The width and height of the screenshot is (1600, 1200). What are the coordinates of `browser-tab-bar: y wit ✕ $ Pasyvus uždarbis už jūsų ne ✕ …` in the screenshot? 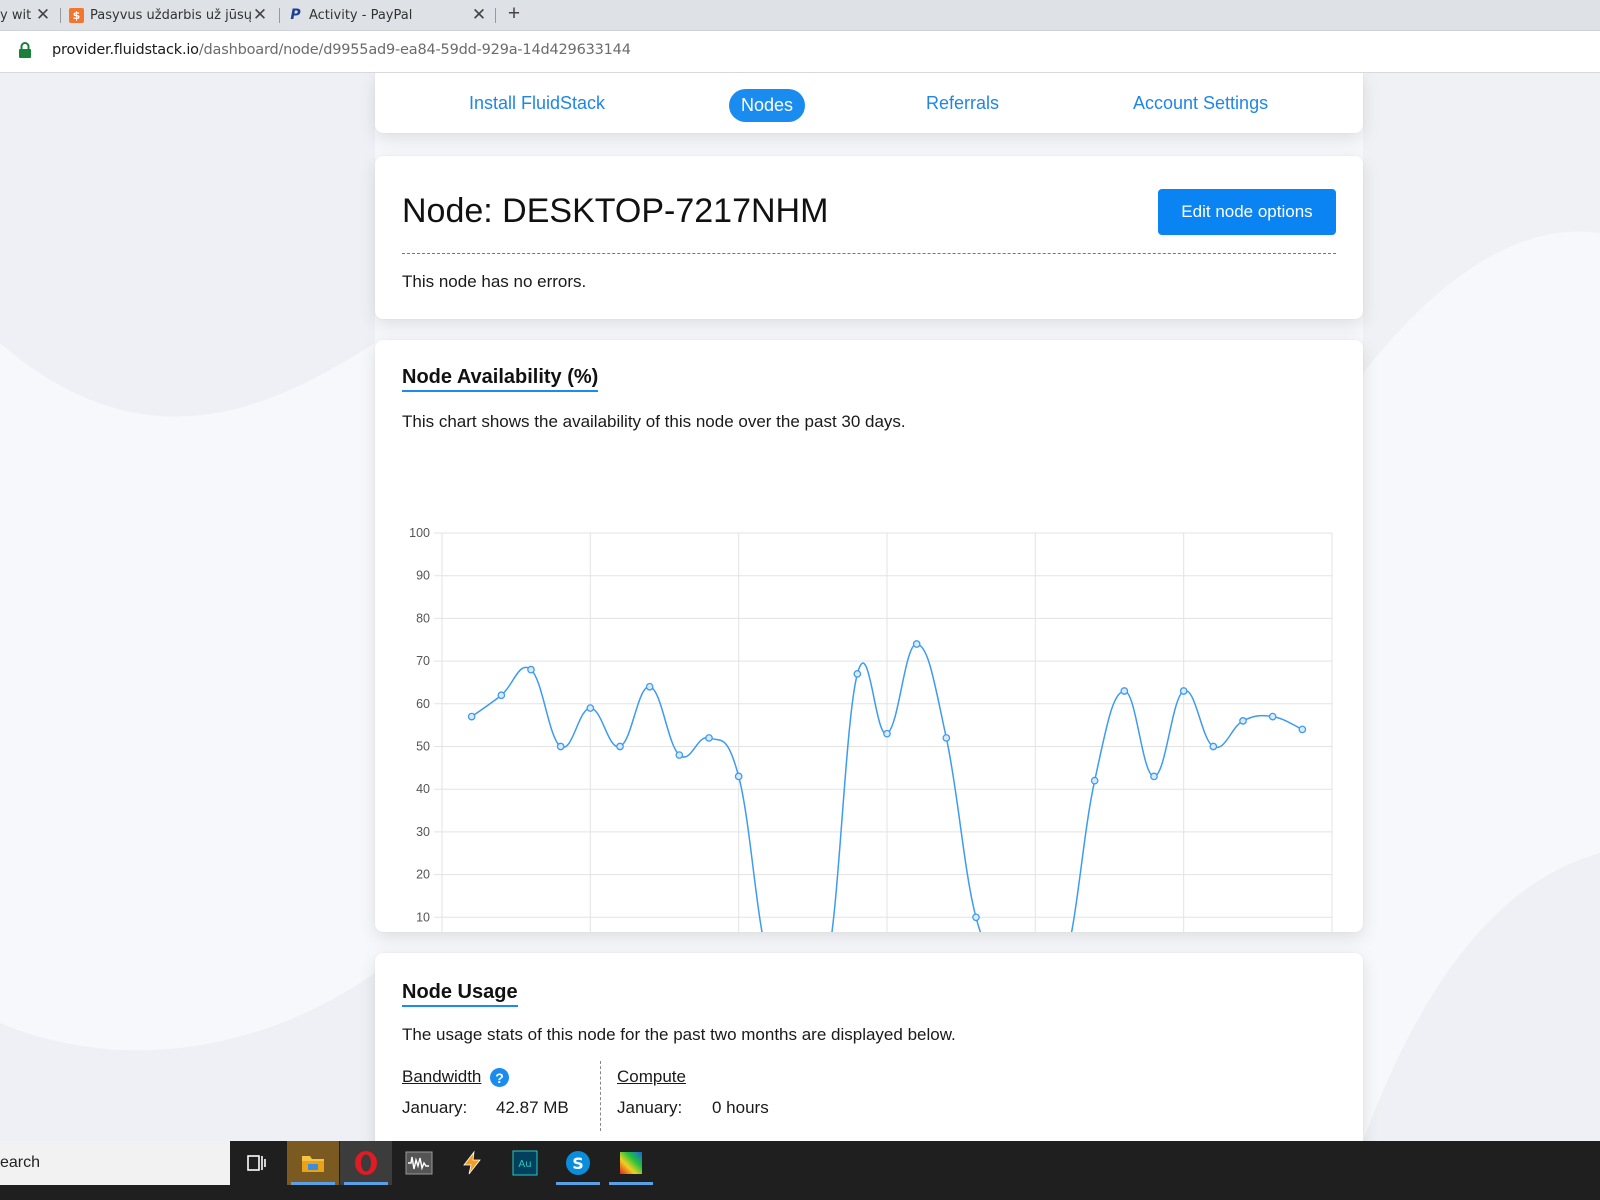 It's located at (800, 15).